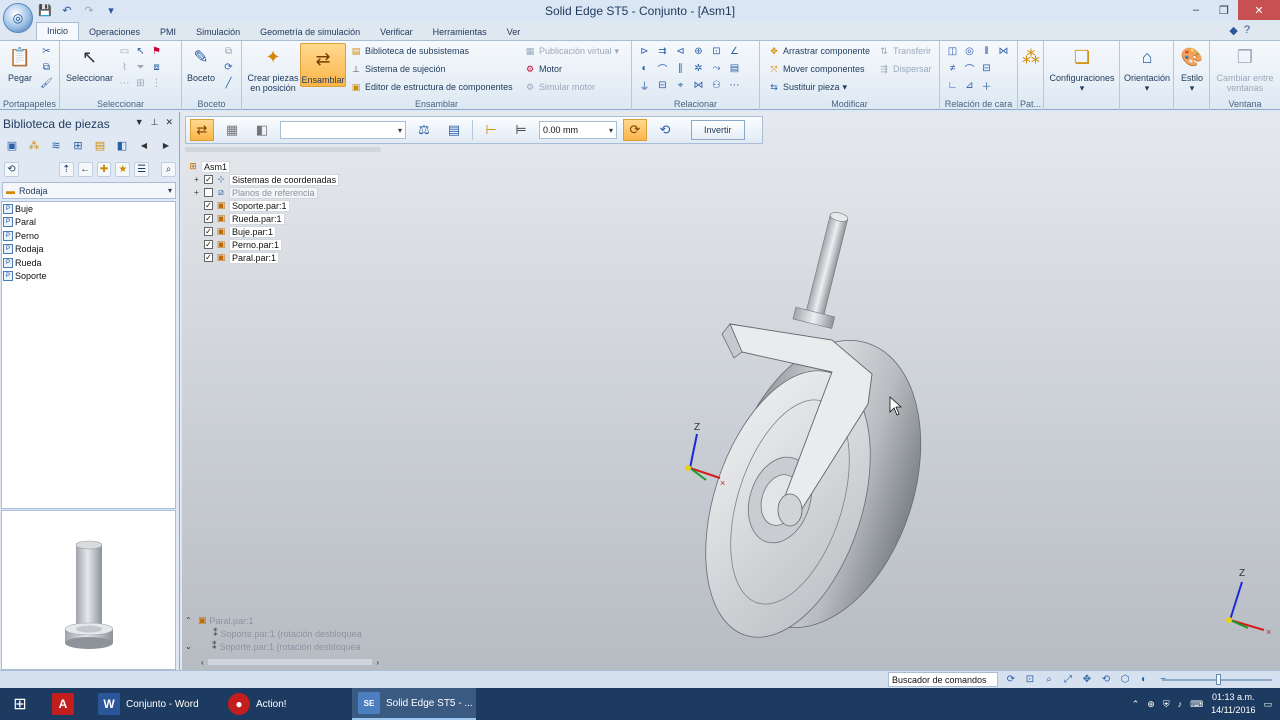  Describe the element at coordinates (543, 69) in the screenshot. I see `motor-button: ⚙ Motor` at that location.